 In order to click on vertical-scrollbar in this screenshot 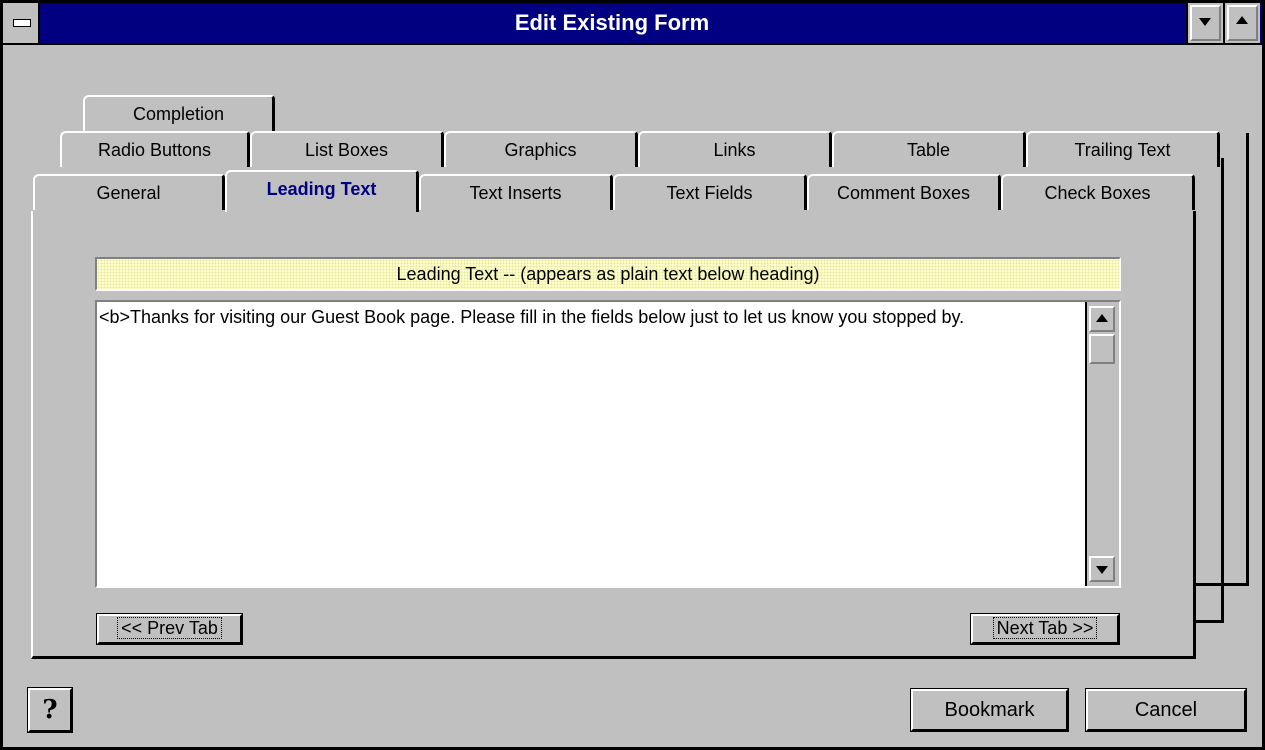, I will do `click(1102, 444)`.